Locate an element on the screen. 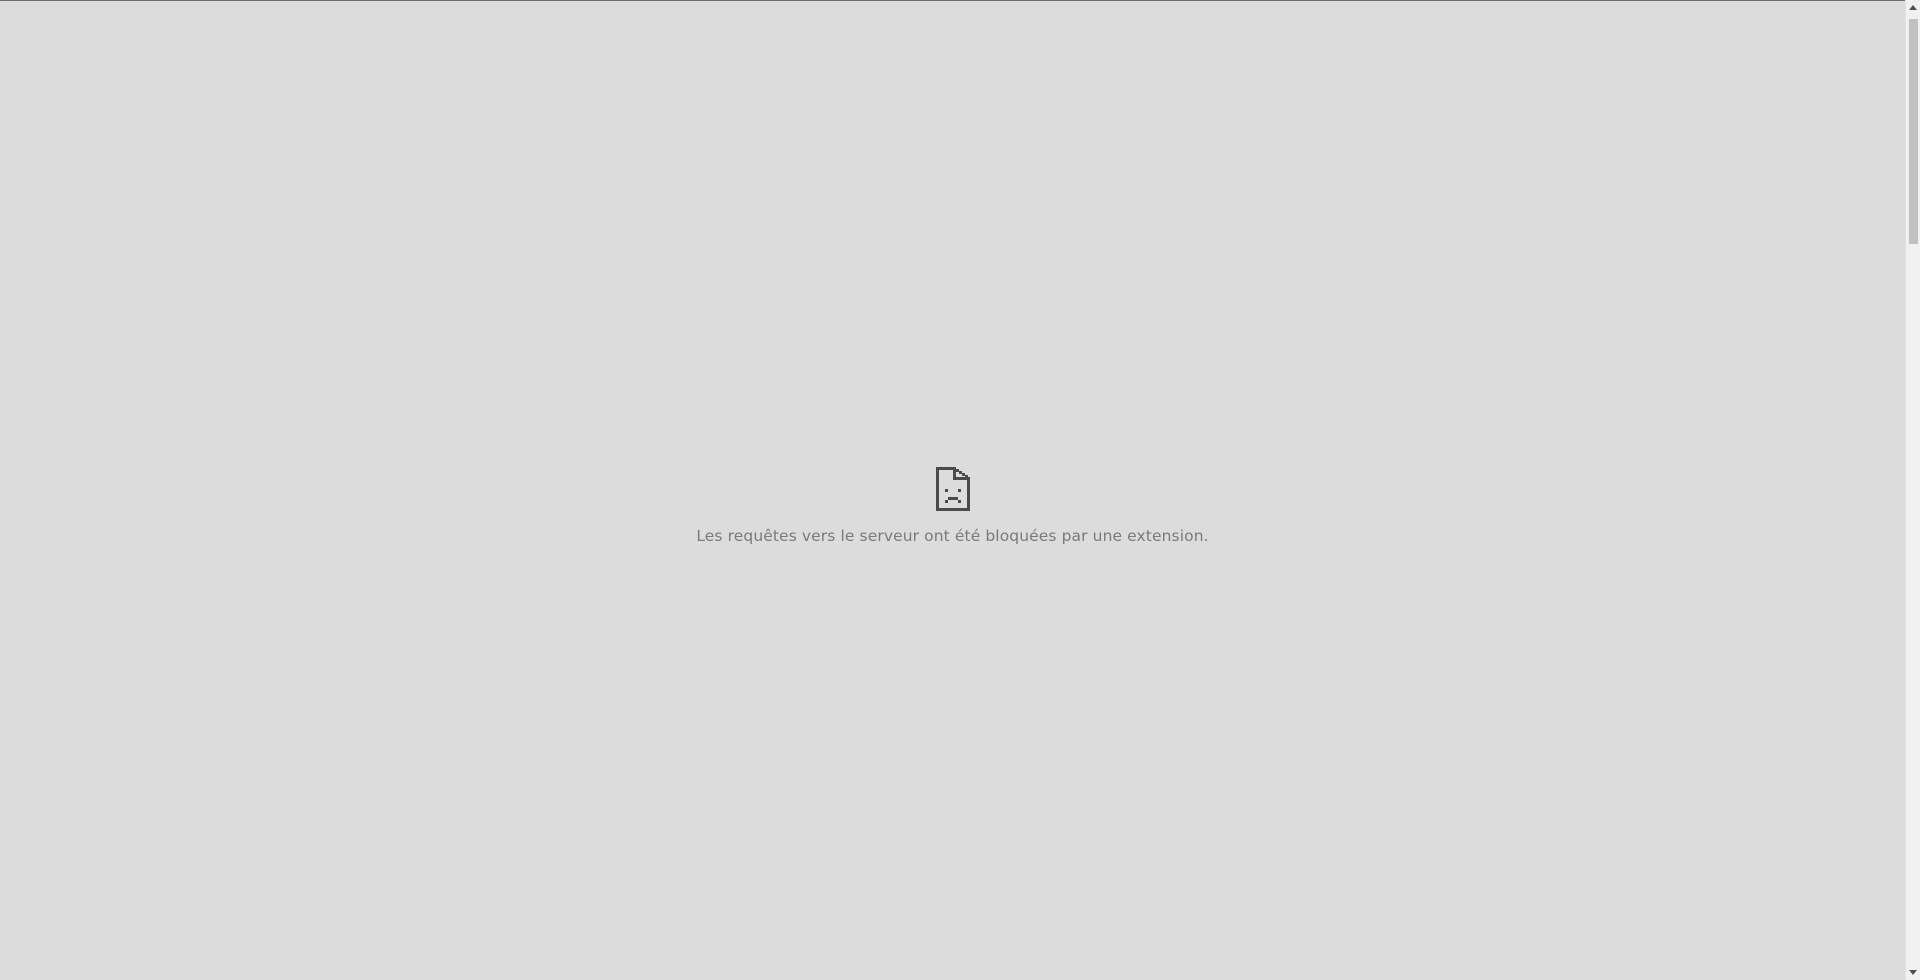  vertical-scrollbar is located at coordinates (1912, 490).